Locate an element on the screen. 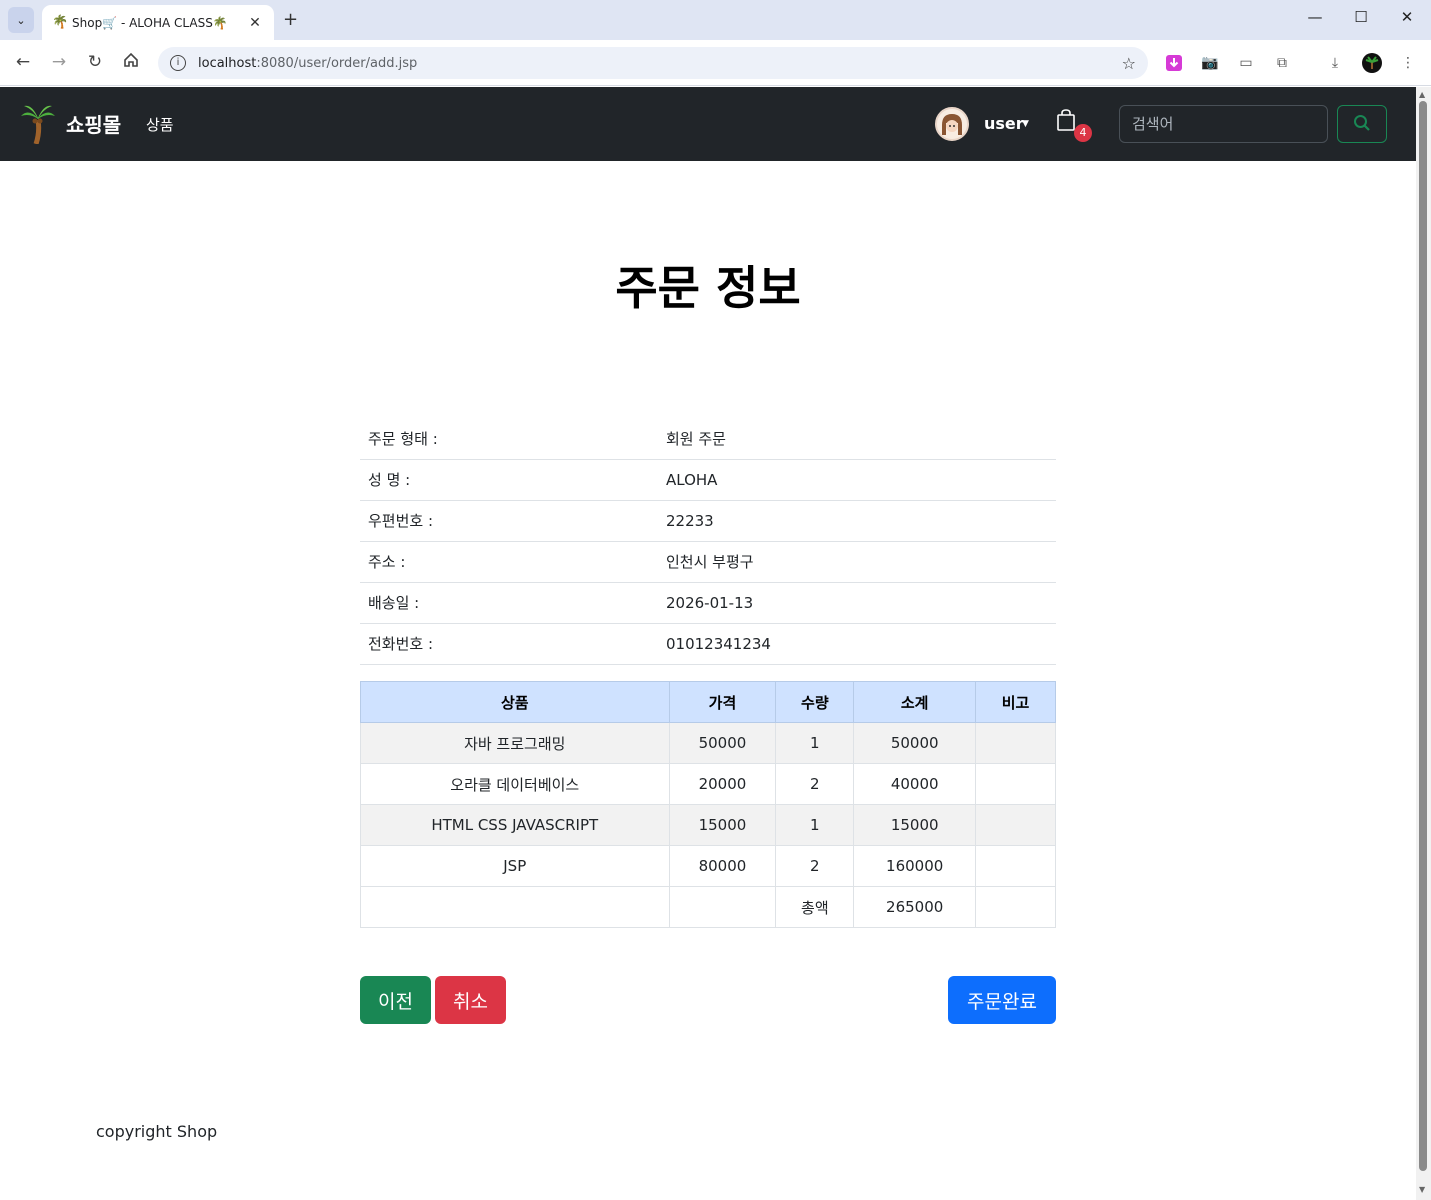 The height and width of the screenshot is (1200, 1431). total-label: 총액 is located at coordinates (815, 907).